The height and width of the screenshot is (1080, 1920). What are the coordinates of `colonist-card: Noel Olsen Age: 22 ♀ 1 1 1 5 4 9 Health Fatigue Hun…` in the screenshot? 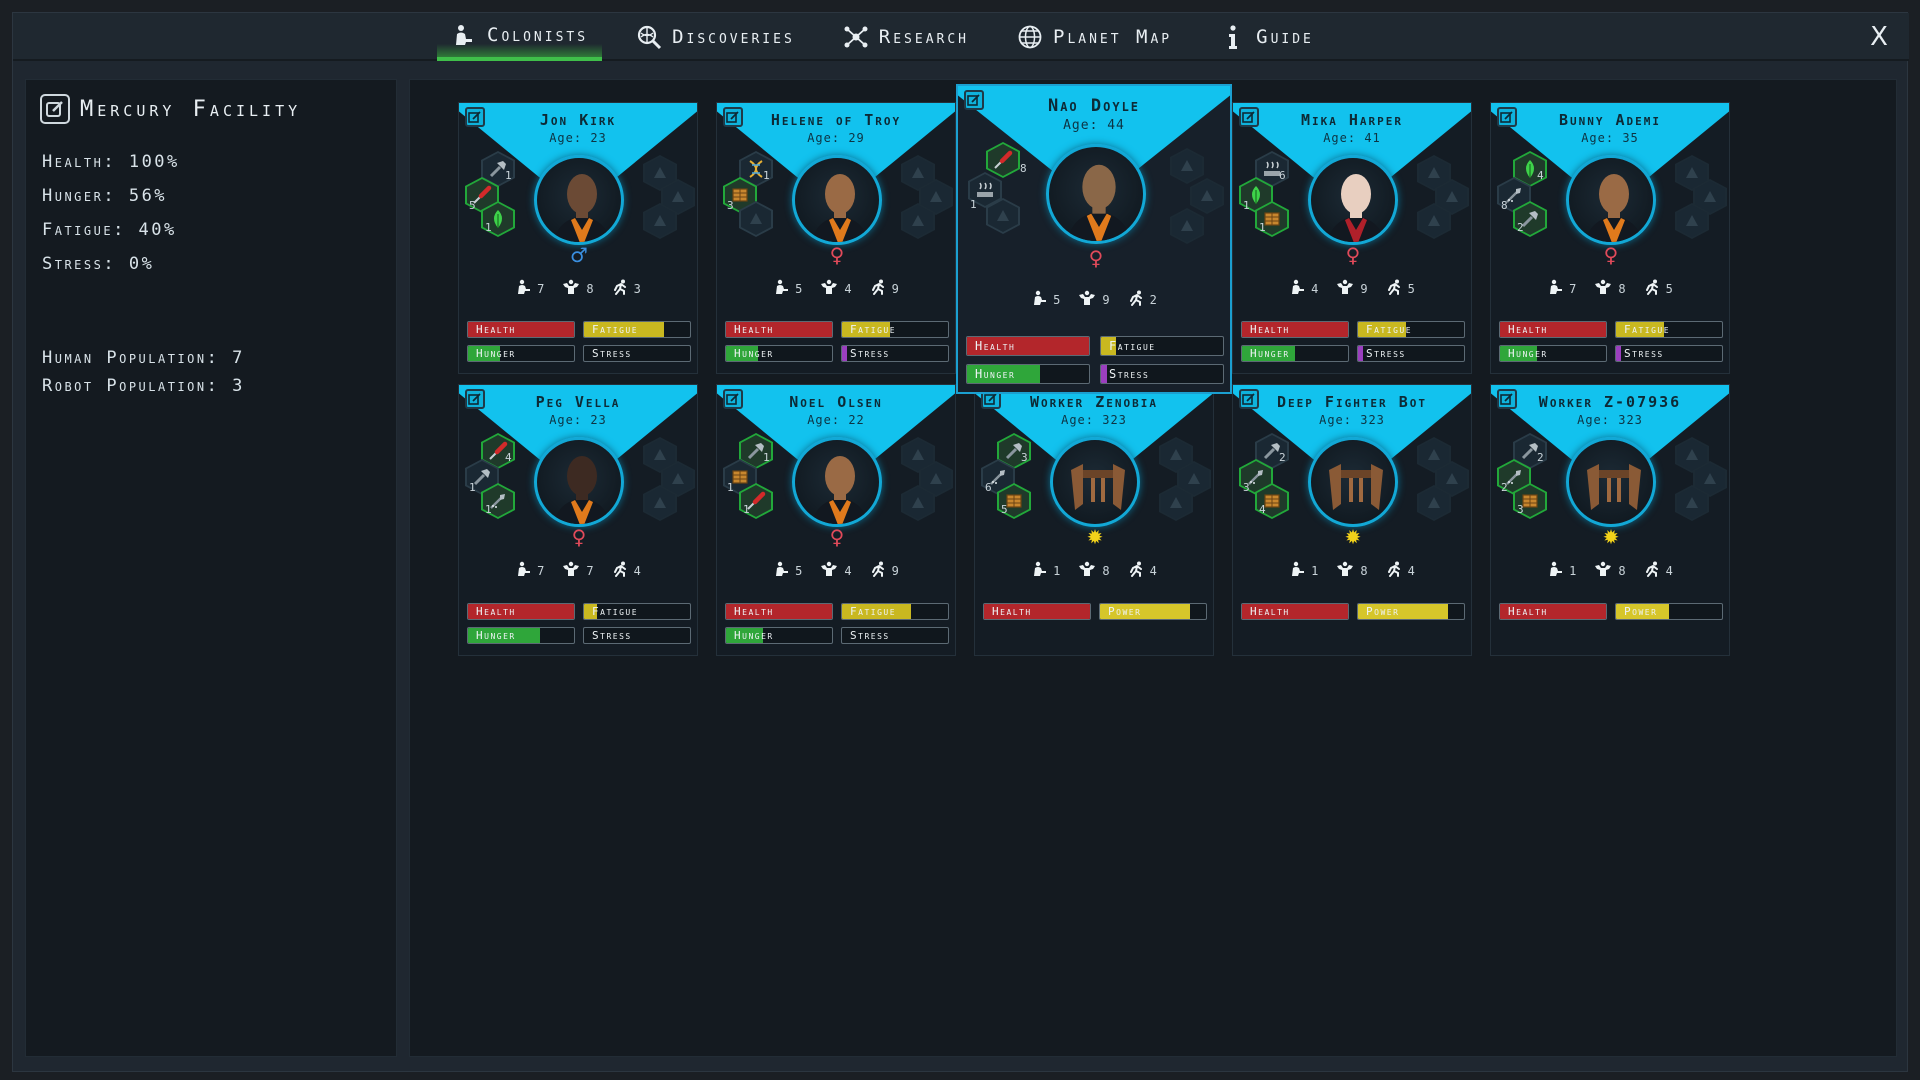 It's located at (836, 520).